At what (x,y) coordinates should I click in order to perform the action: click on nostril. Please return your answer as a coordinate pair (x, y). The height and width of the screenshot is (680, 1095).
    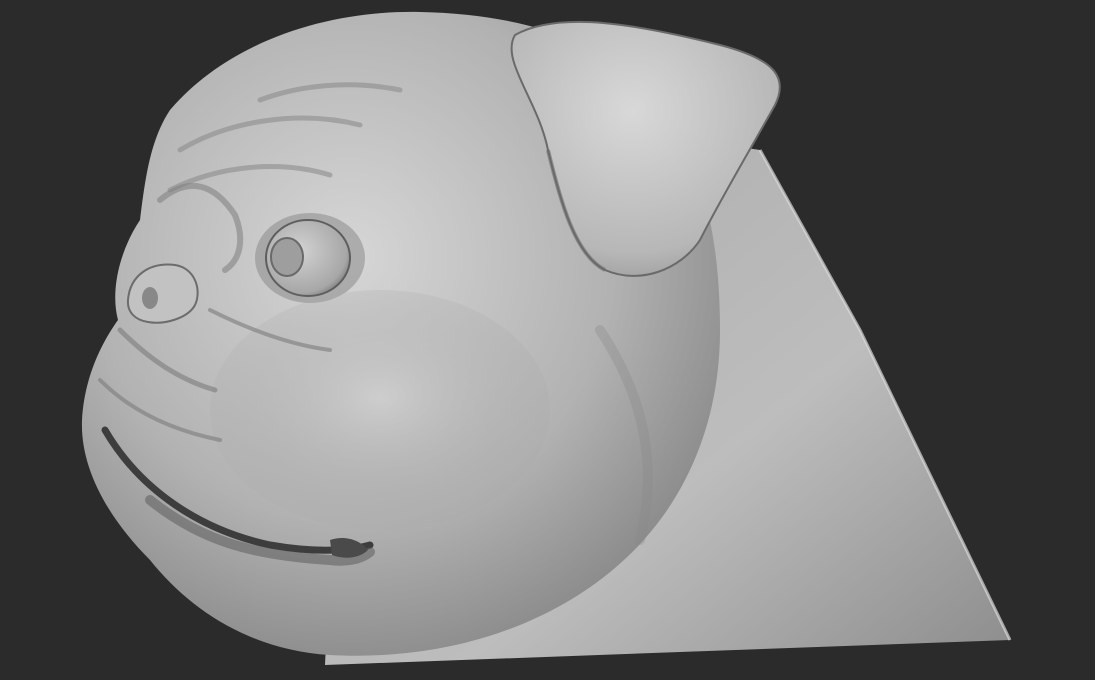
    Looking at the image, I should click on (150, 298).